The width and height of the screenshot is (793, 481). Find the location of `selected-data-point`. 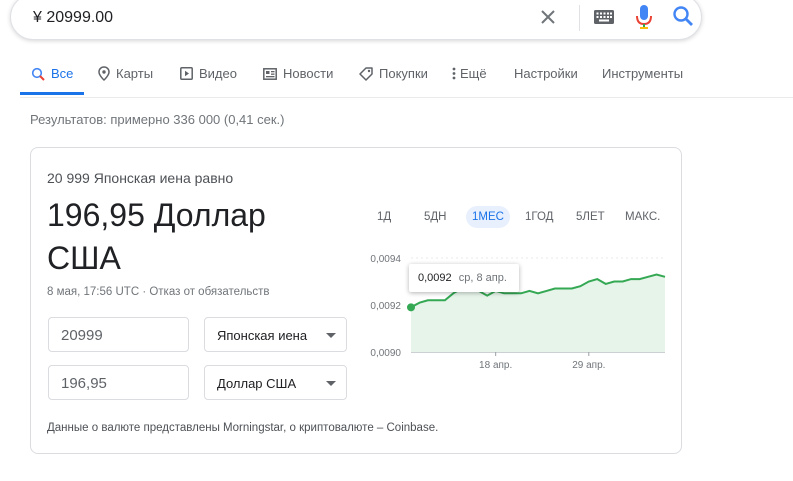

selected-data-point is located at coordinates (411, 307).